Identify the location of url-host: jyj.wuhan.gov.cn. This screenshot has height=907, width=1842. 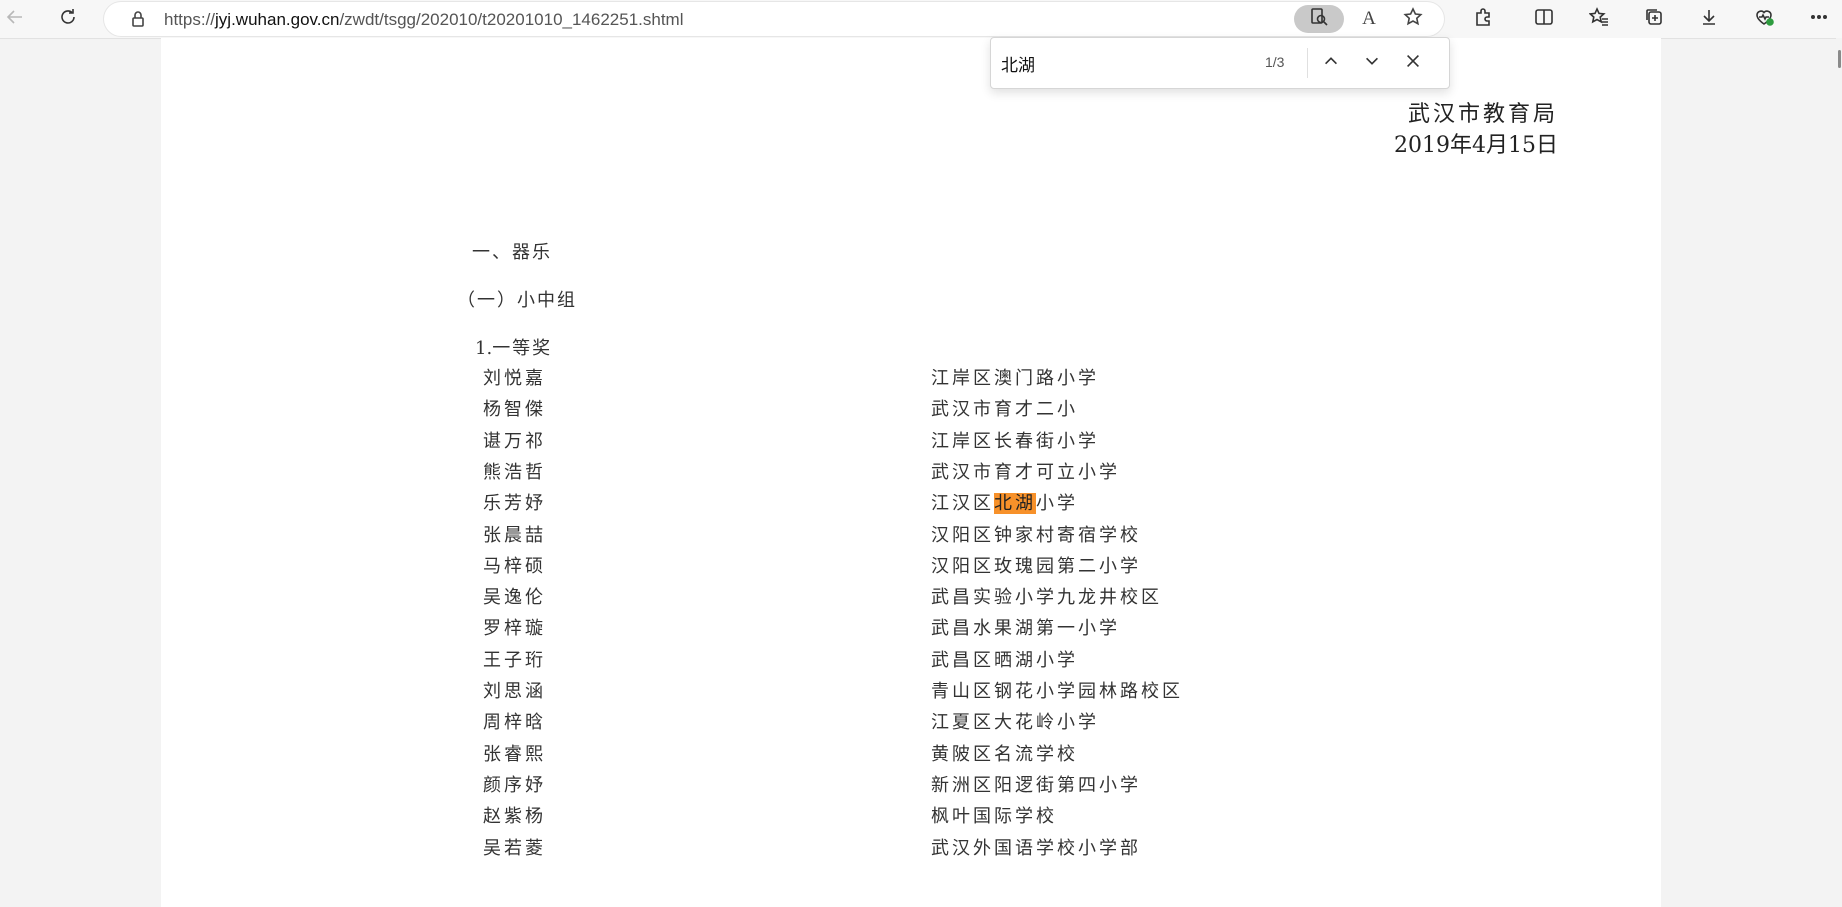
(277, 19).